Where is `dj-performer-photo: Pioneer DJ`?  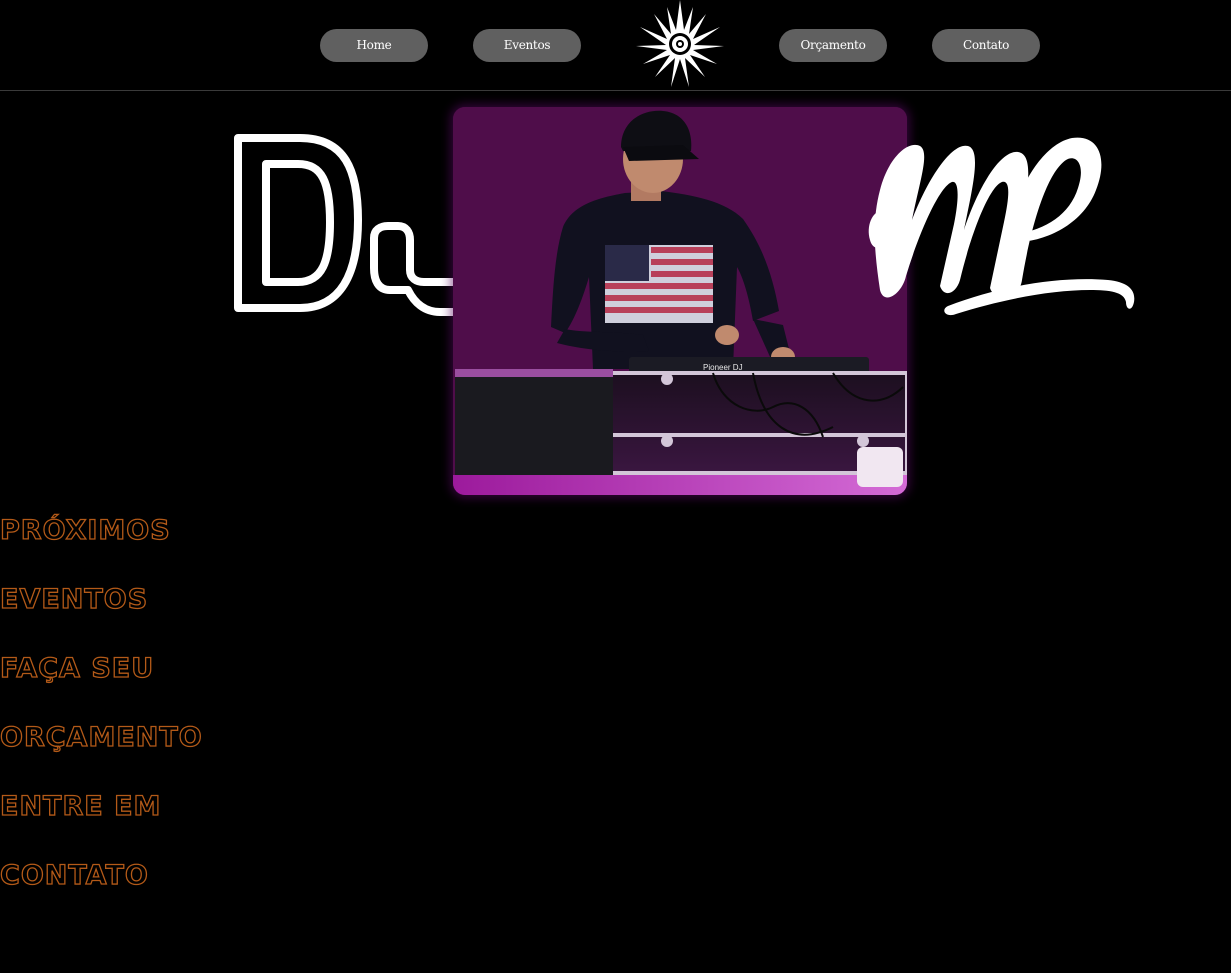
dj-performer-photo: Pioneer DJ is located at coordinates (680, 301).